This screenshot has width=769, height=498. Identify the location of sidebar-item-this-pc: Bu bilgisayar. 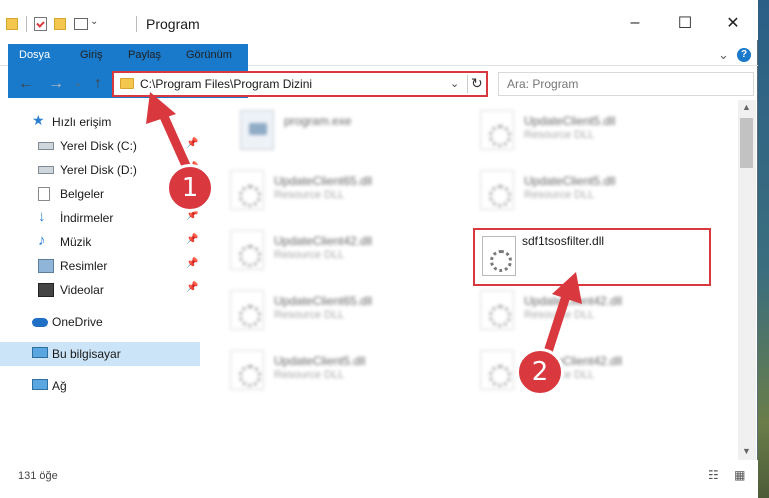
(100, 354).